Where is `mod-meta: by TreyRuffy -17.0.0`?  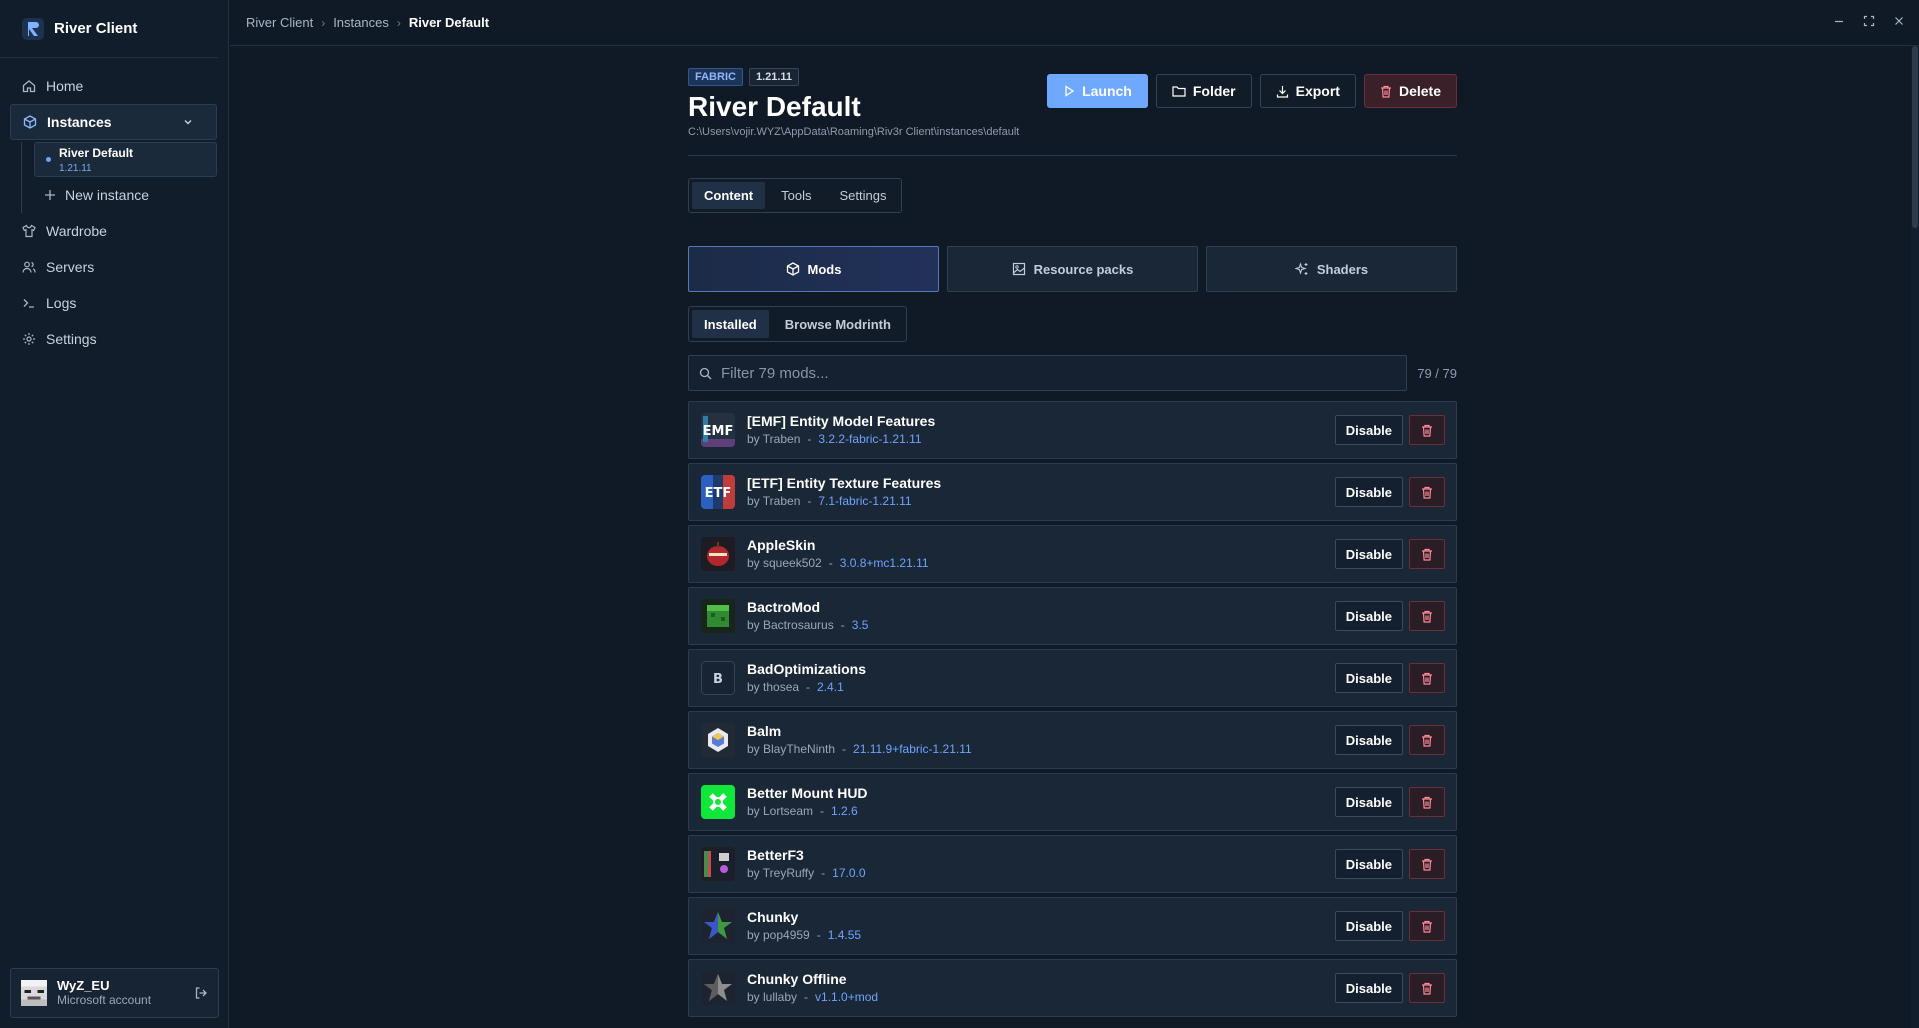
mod-meta: by TreyRuffy -17.0.0 is located at coordinates (806, 873).